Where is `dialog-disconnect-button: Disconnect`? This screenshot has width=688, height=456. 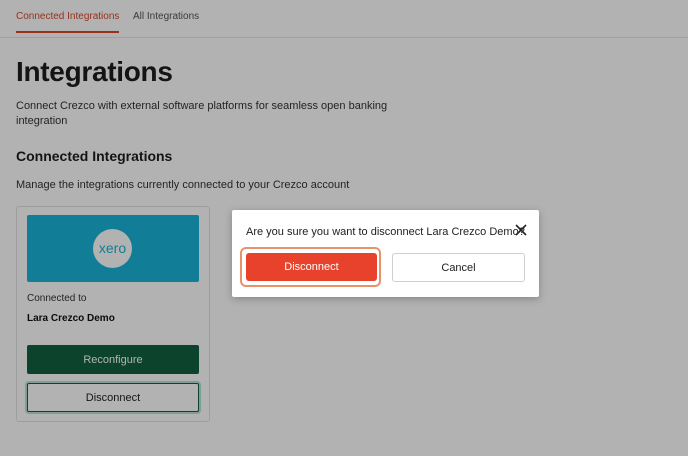
dialog-disconnect-button: Disconnect is located at coordinates (311, 267).